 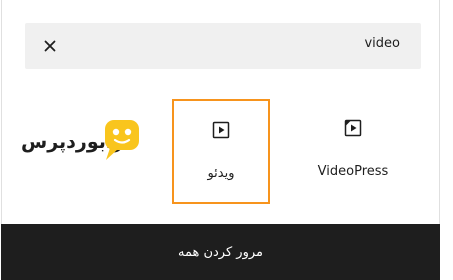 What do you see at coordinates (382, 43) in the screenshot?
I see `search-input: video` at bounding box center [382, 43].